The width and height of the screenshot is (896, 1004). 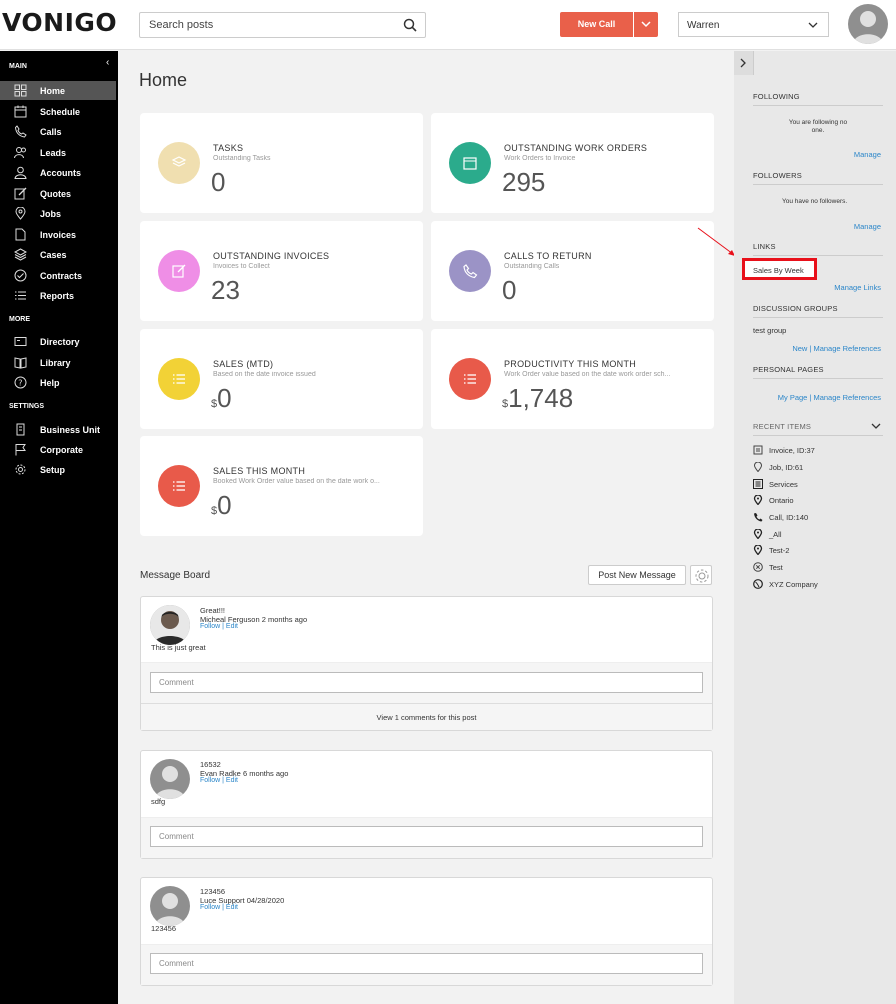 What do you see at coordinates (53, 255) in the screenshot?
I see `sidebar-item-label: Cases` at bounding box center [53, 255].